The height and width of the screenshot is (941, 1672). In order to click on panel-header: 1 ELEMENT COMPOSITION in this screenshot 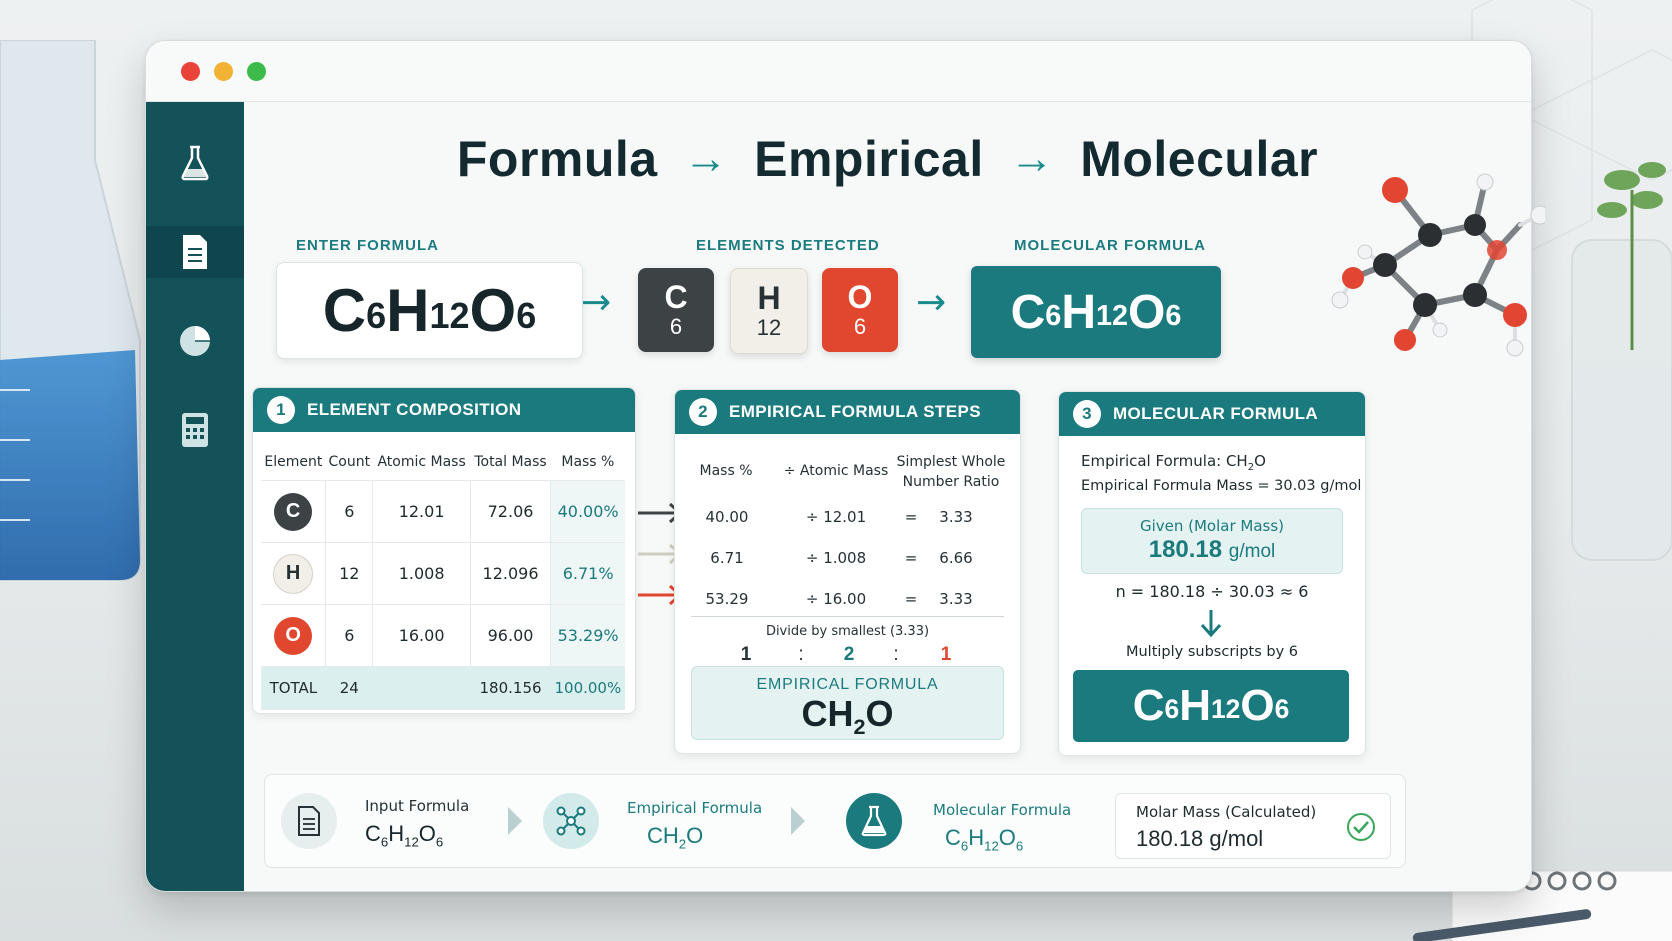, I will do `click(444, 410)`.